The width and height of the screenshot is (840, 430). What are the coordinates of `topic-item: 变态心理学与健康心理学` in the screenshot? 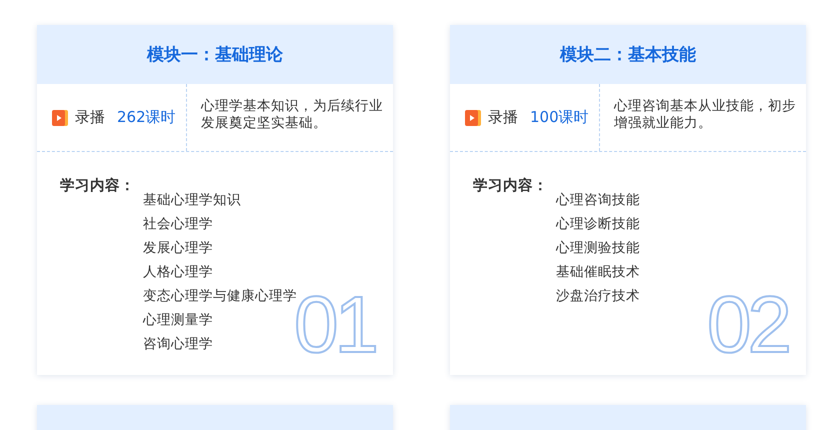 It's located at (220, 295).